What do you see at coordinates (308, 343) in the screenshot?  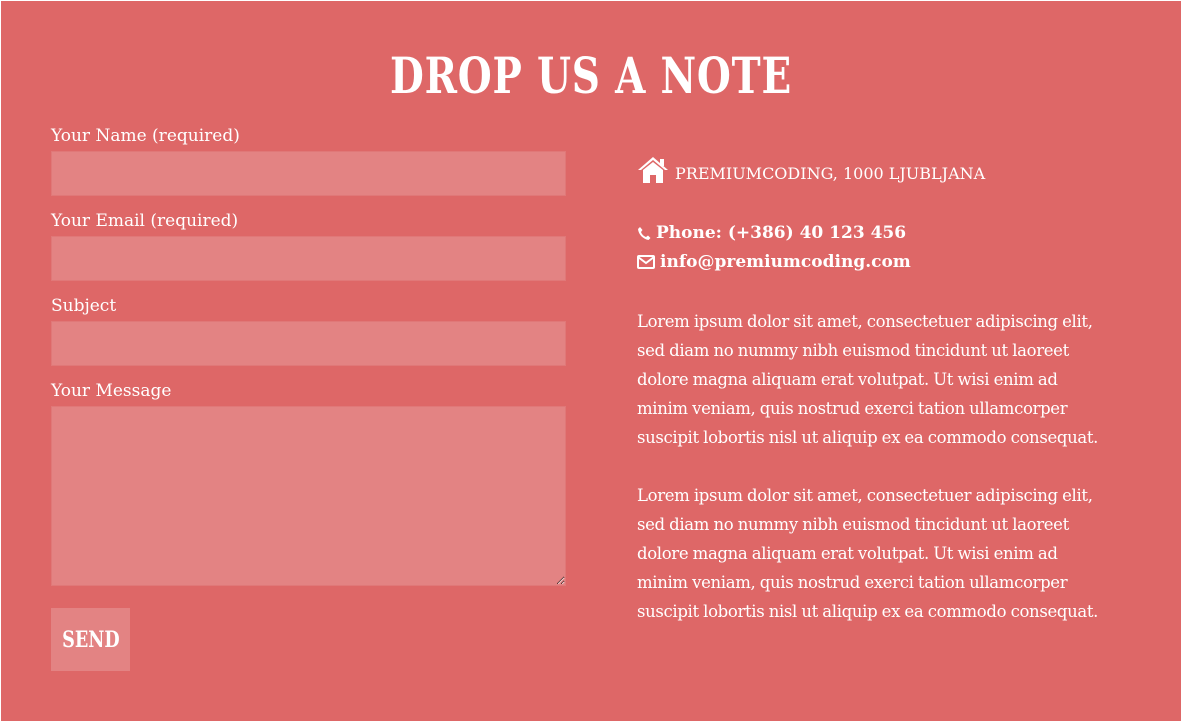 I see `subject-field` at bounding box center [308, 343].